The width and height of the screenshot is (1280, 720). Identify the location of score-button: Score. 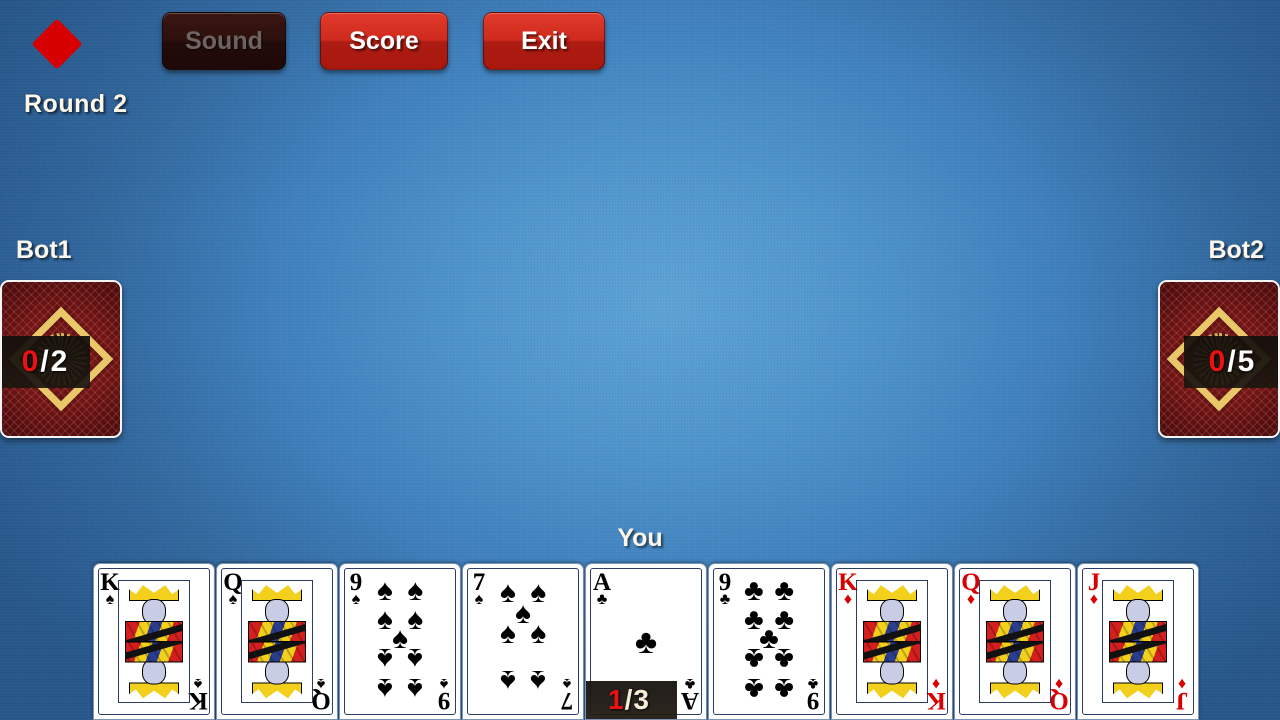
(384, 41).